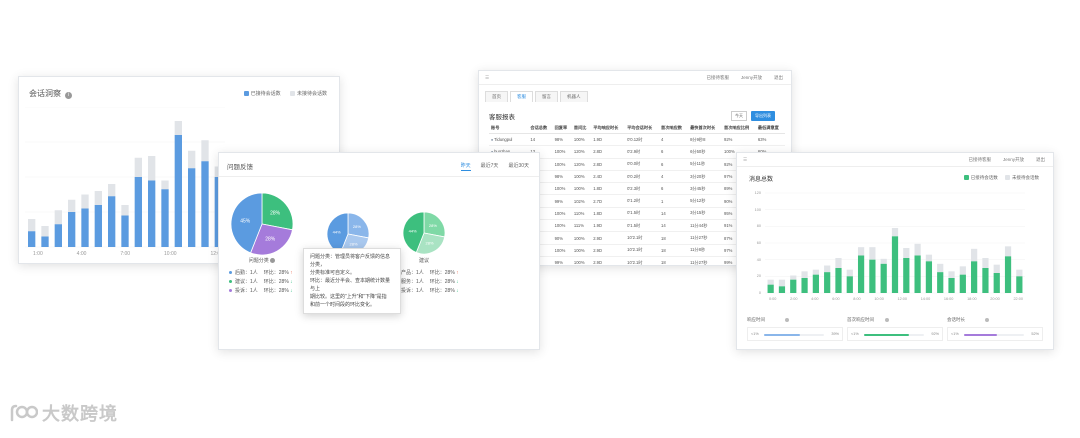  Describe the element at coordinates (770, 140) in the screenshot. I see `table-cell: 63%` at that location.